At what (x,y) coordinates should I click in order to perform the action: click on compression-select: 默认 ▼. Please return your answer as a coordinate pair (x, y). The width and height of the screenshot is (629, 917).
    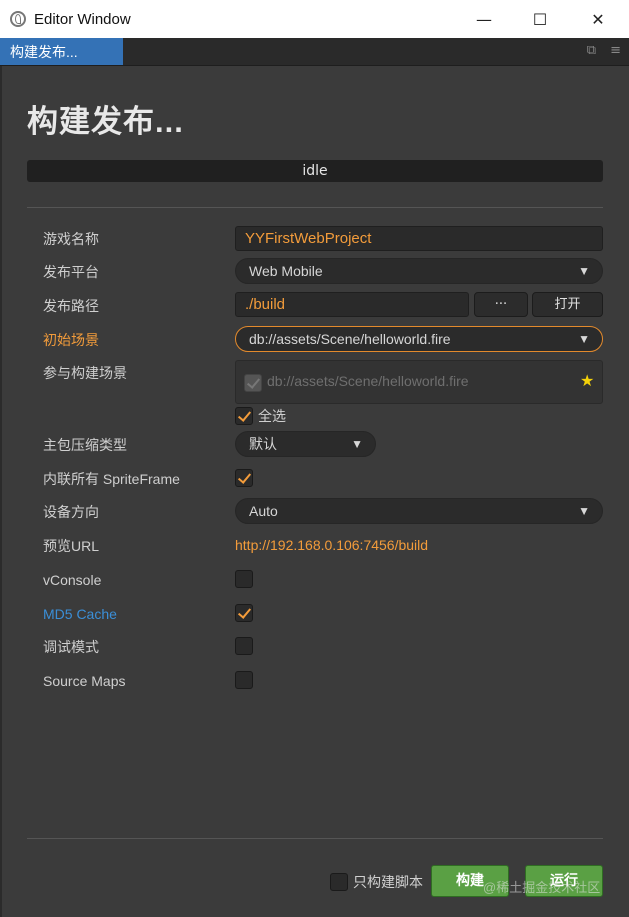
    Looking at the image, I should click on (305, 444).